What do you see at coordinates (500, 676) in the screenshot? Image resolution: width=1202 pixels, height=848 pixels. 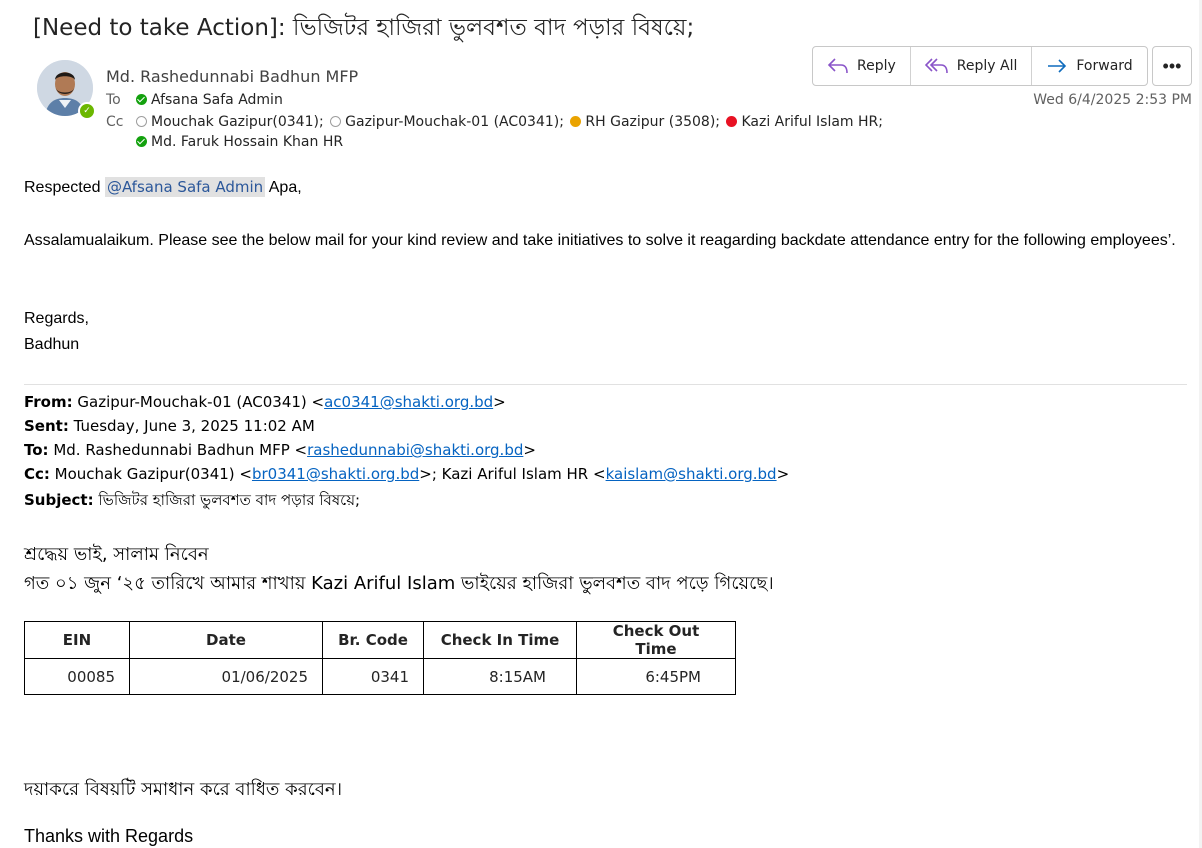 I see `table-cell: 8:15AM` at bounding box center [500, 676].